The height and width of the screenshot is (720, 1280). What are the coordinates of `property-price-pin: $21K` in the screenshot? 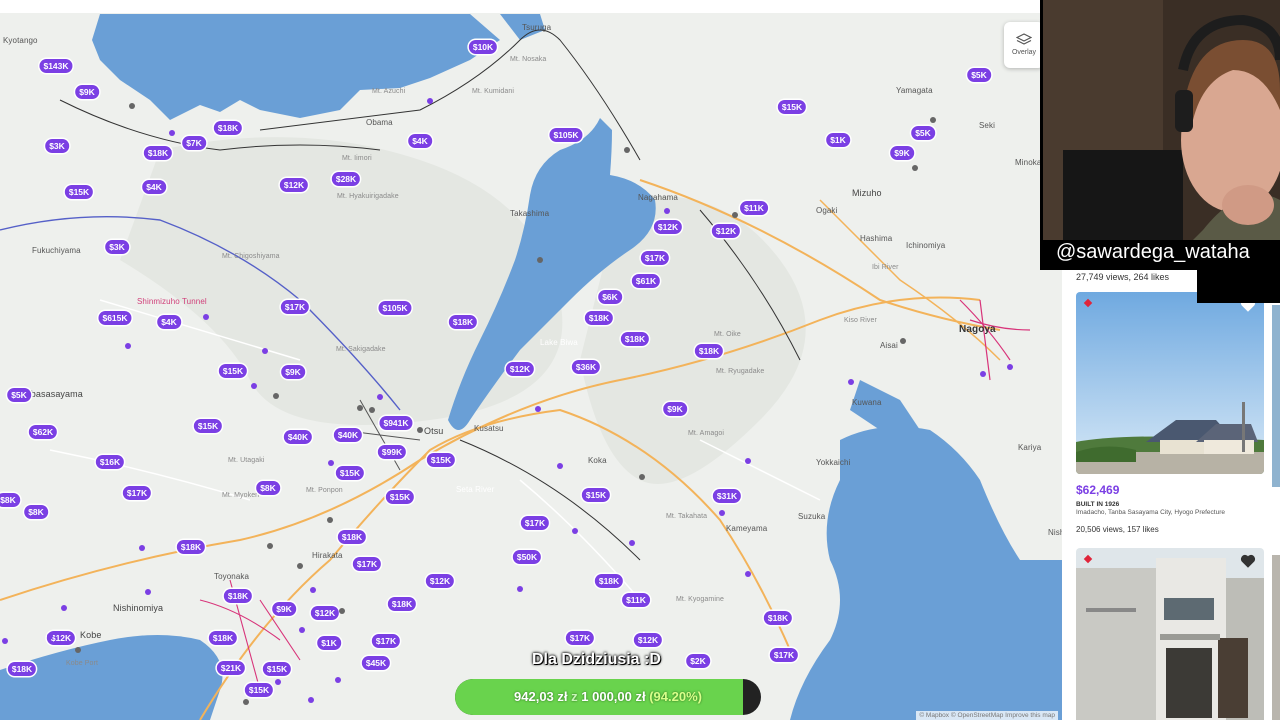 It's located at (231, 668).